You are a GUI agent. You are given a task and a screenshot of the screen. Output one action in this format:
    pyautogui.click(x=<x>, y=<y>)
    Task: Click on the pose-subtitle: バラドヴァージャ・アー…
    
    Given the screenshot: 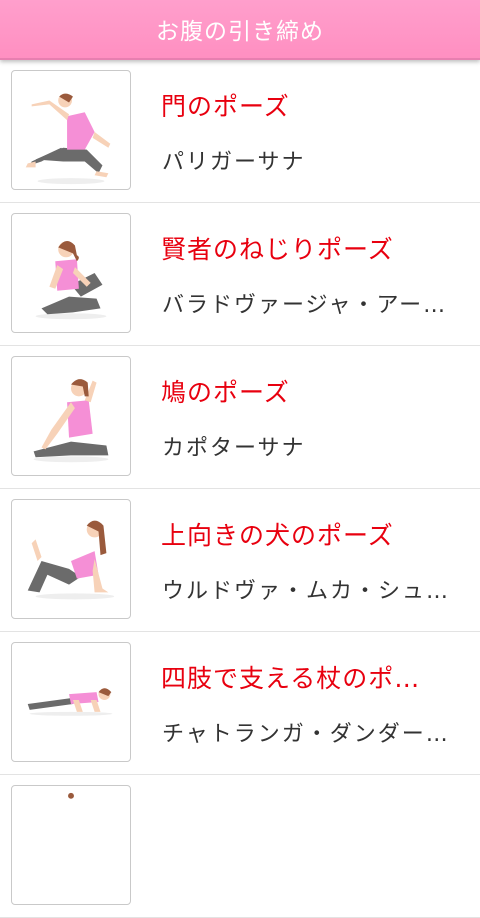 What is the action you would take?
    pyautogui.click(x=305, y=305)
    